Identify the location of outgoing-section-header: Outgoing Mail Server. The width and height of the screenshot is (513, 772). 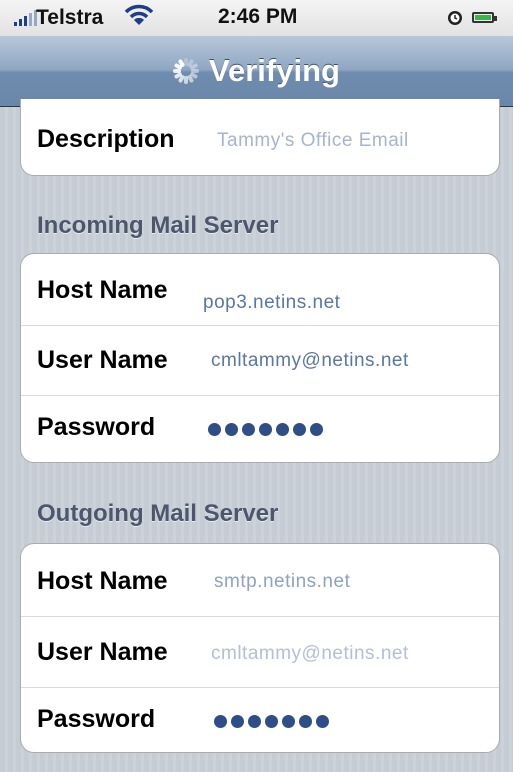
(158, 513).